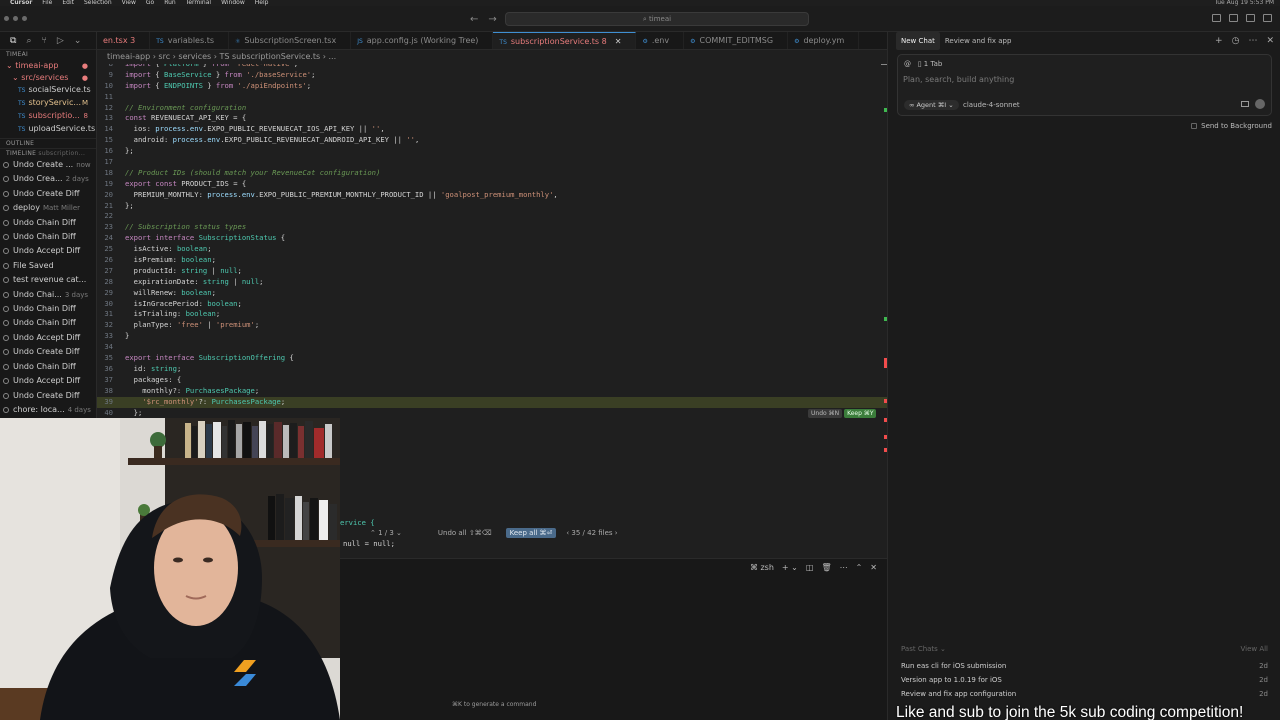  What do you see at coordinates (492, 325) in the screenshot?
I see `code-line: 32 planType: 'free' | 'premium';` at bounding box center [492, 325].